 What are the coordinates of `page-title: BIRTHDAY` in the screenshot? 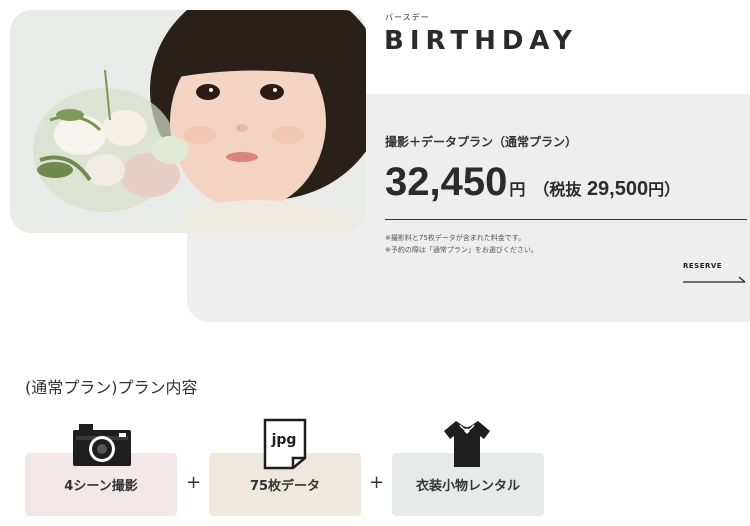 It's located at (481, 41).